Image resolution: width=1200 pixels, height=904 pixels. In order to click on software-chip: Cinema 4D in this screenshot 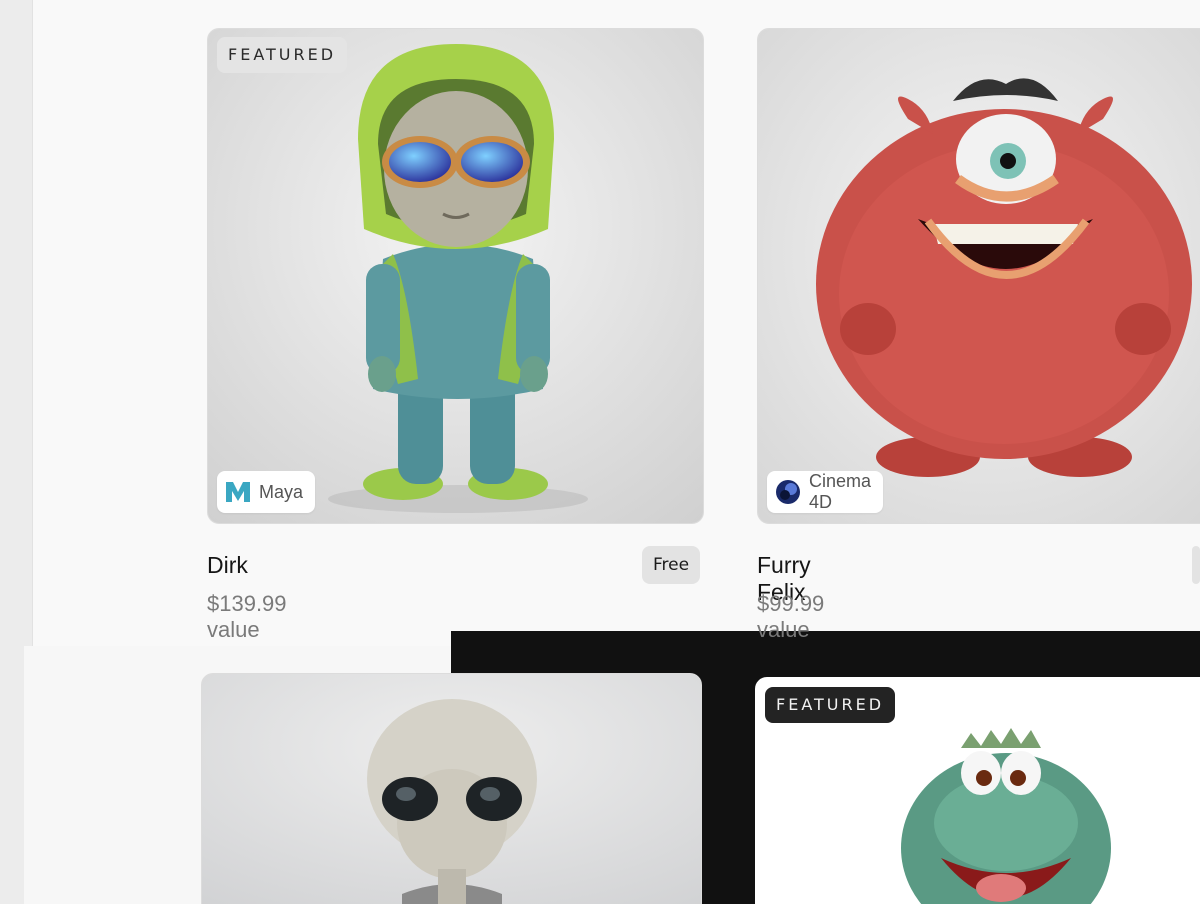, I will do `click(825, 492)`.